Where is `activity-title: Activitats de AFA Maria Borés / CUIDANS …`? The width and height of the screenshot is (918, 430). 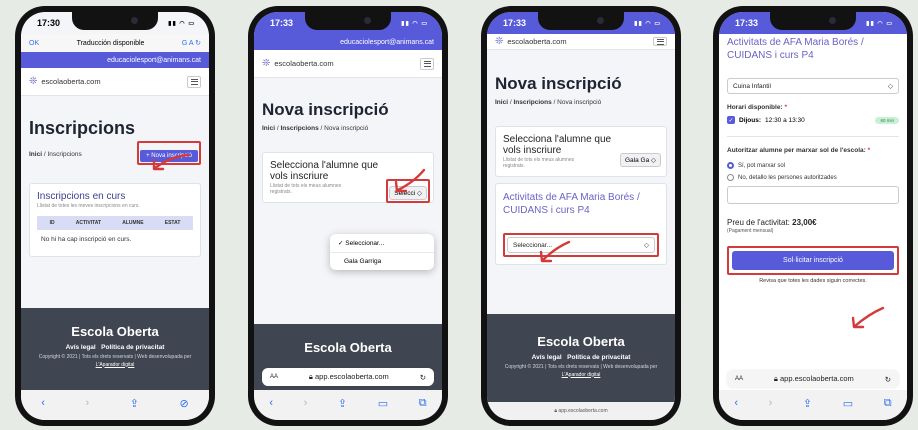
activity-title: Activitats de AFA Maria Borés / CUIDANS … is located at coordinates (795, 49).